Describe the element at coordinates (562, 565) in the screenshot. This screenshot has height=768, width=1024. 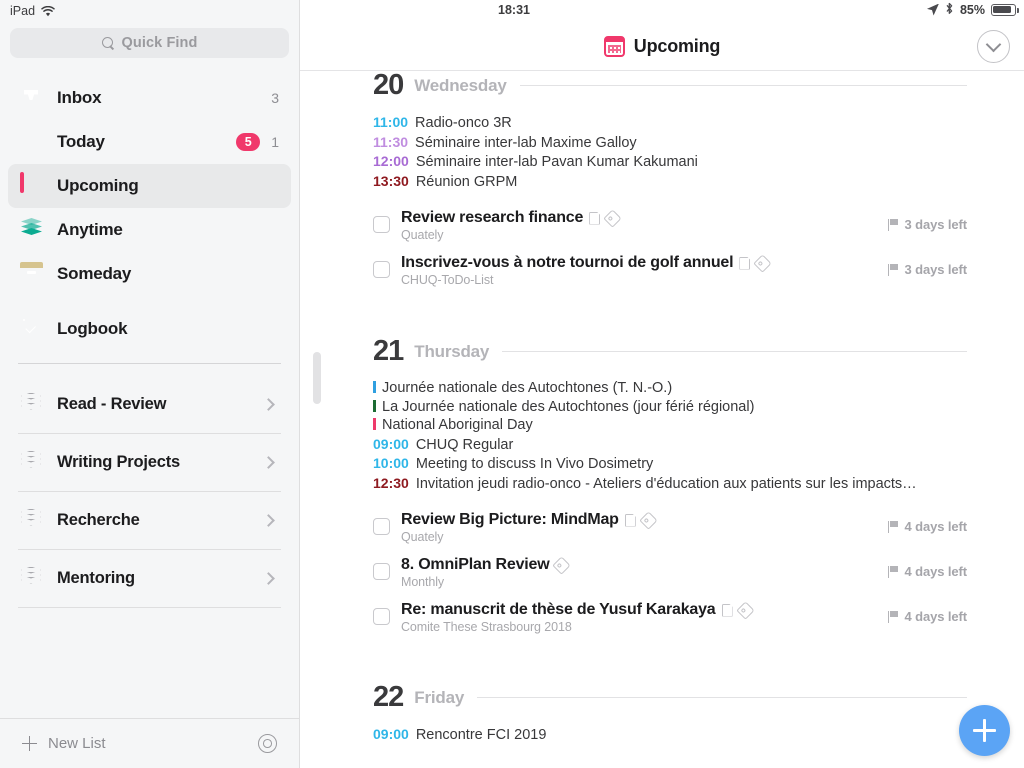
I see `tag-icon` at that location.